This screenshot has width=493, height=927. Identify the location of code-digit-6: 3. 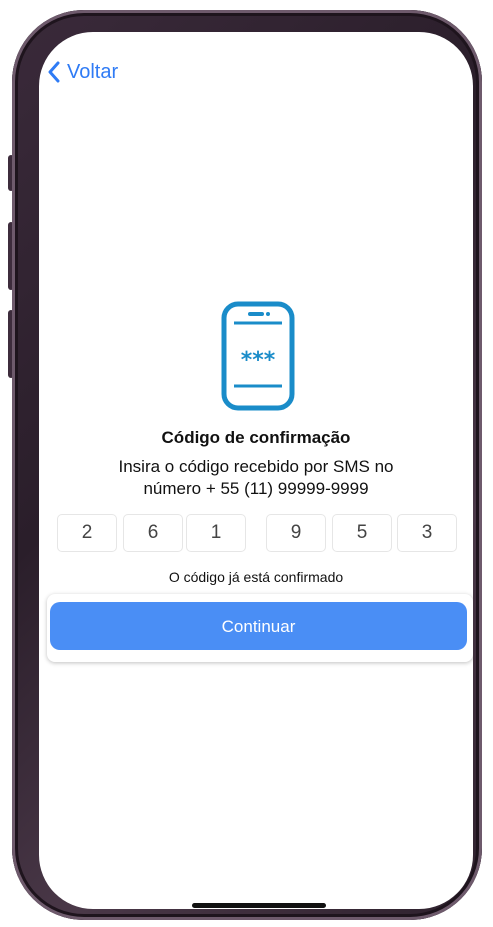
(427, 533).